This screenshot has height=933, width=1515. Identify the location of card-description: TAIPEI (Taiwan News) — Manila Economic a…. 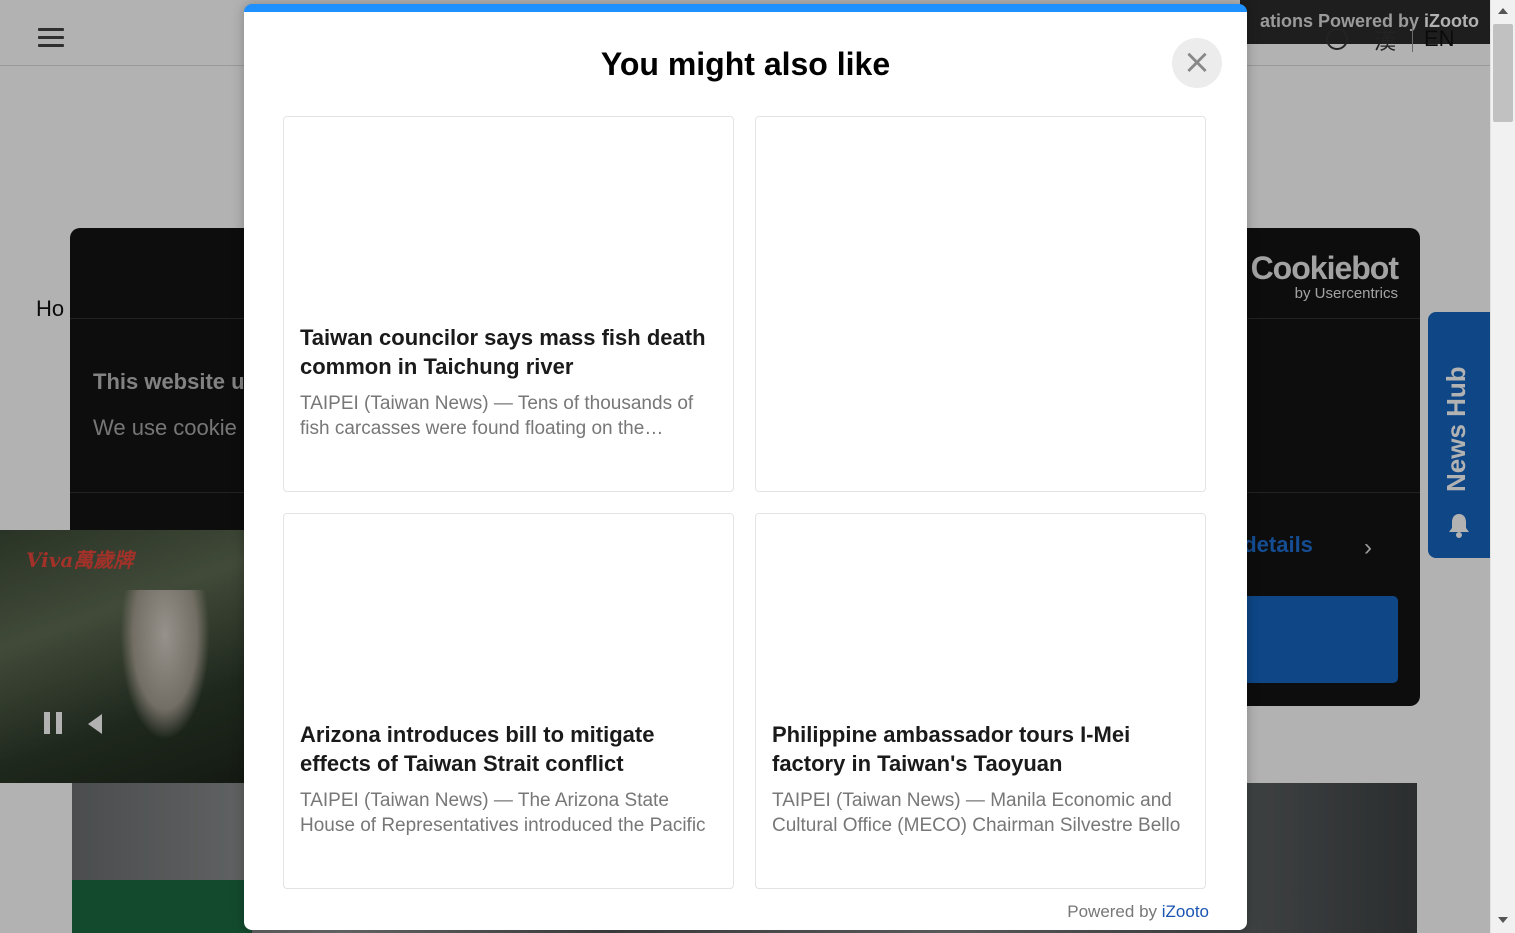
(982, 813).